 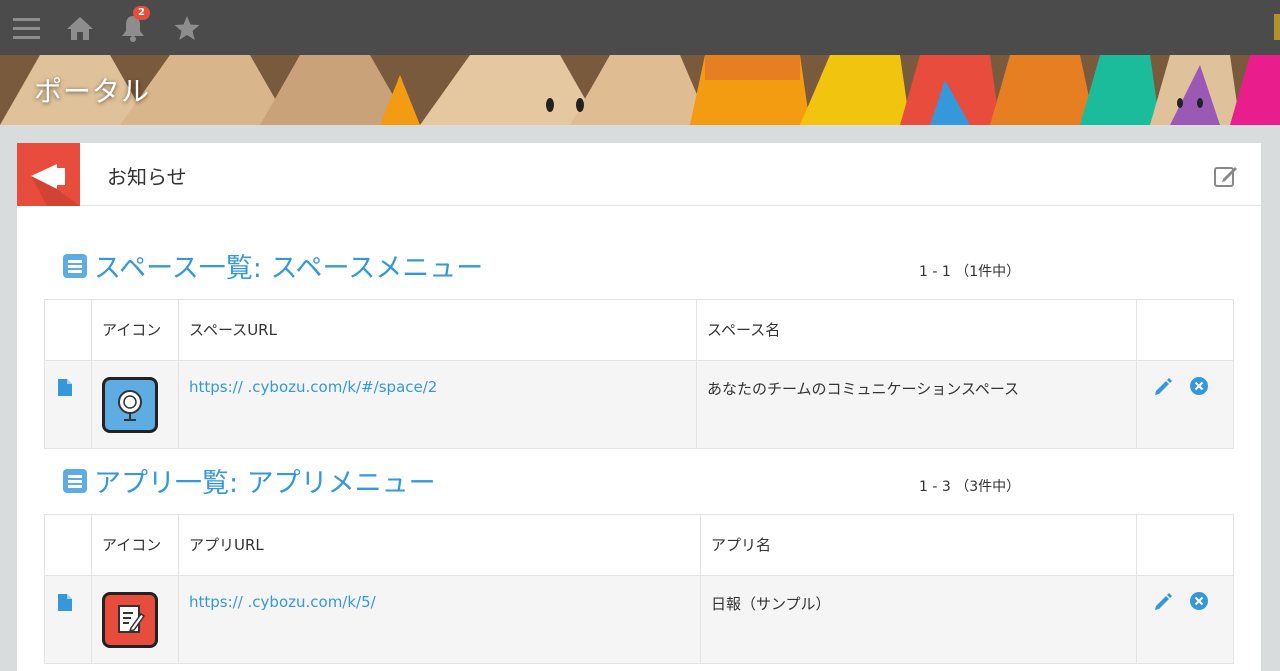 What do you see at coordinates (438, 330) in the screenshot?
I see `column-header-url: スペースURL` at bounding box center [438, 330].